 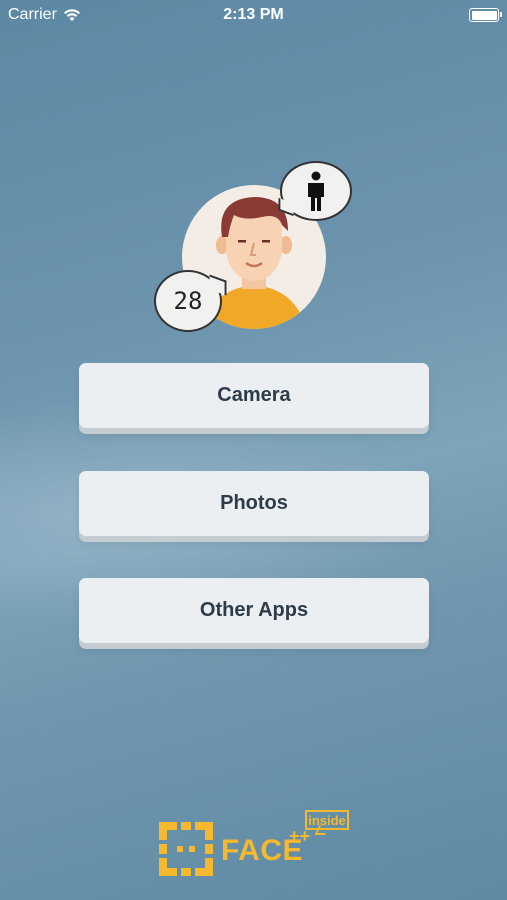 I want to click on face-frame-icon, so click(x=186, y=849).